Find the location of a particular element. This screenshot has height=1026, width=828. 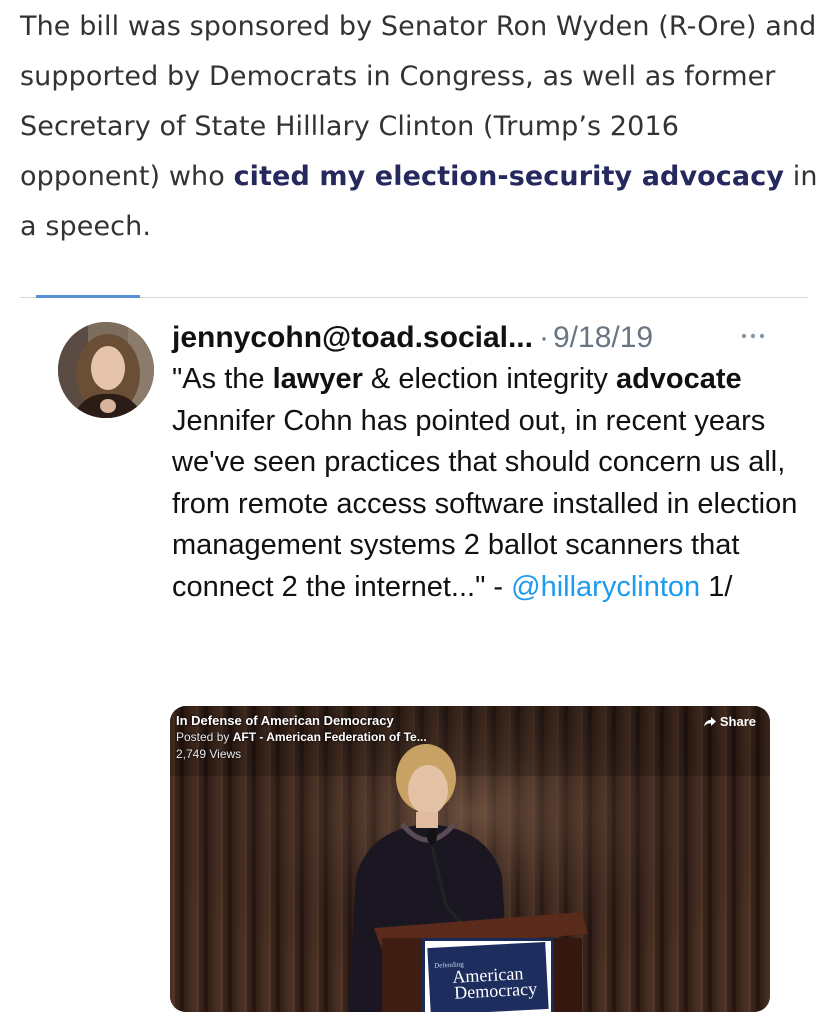

tweet-header: jennycohn@toad.social... · 9/18/19 is located at coordinates (412, 338).